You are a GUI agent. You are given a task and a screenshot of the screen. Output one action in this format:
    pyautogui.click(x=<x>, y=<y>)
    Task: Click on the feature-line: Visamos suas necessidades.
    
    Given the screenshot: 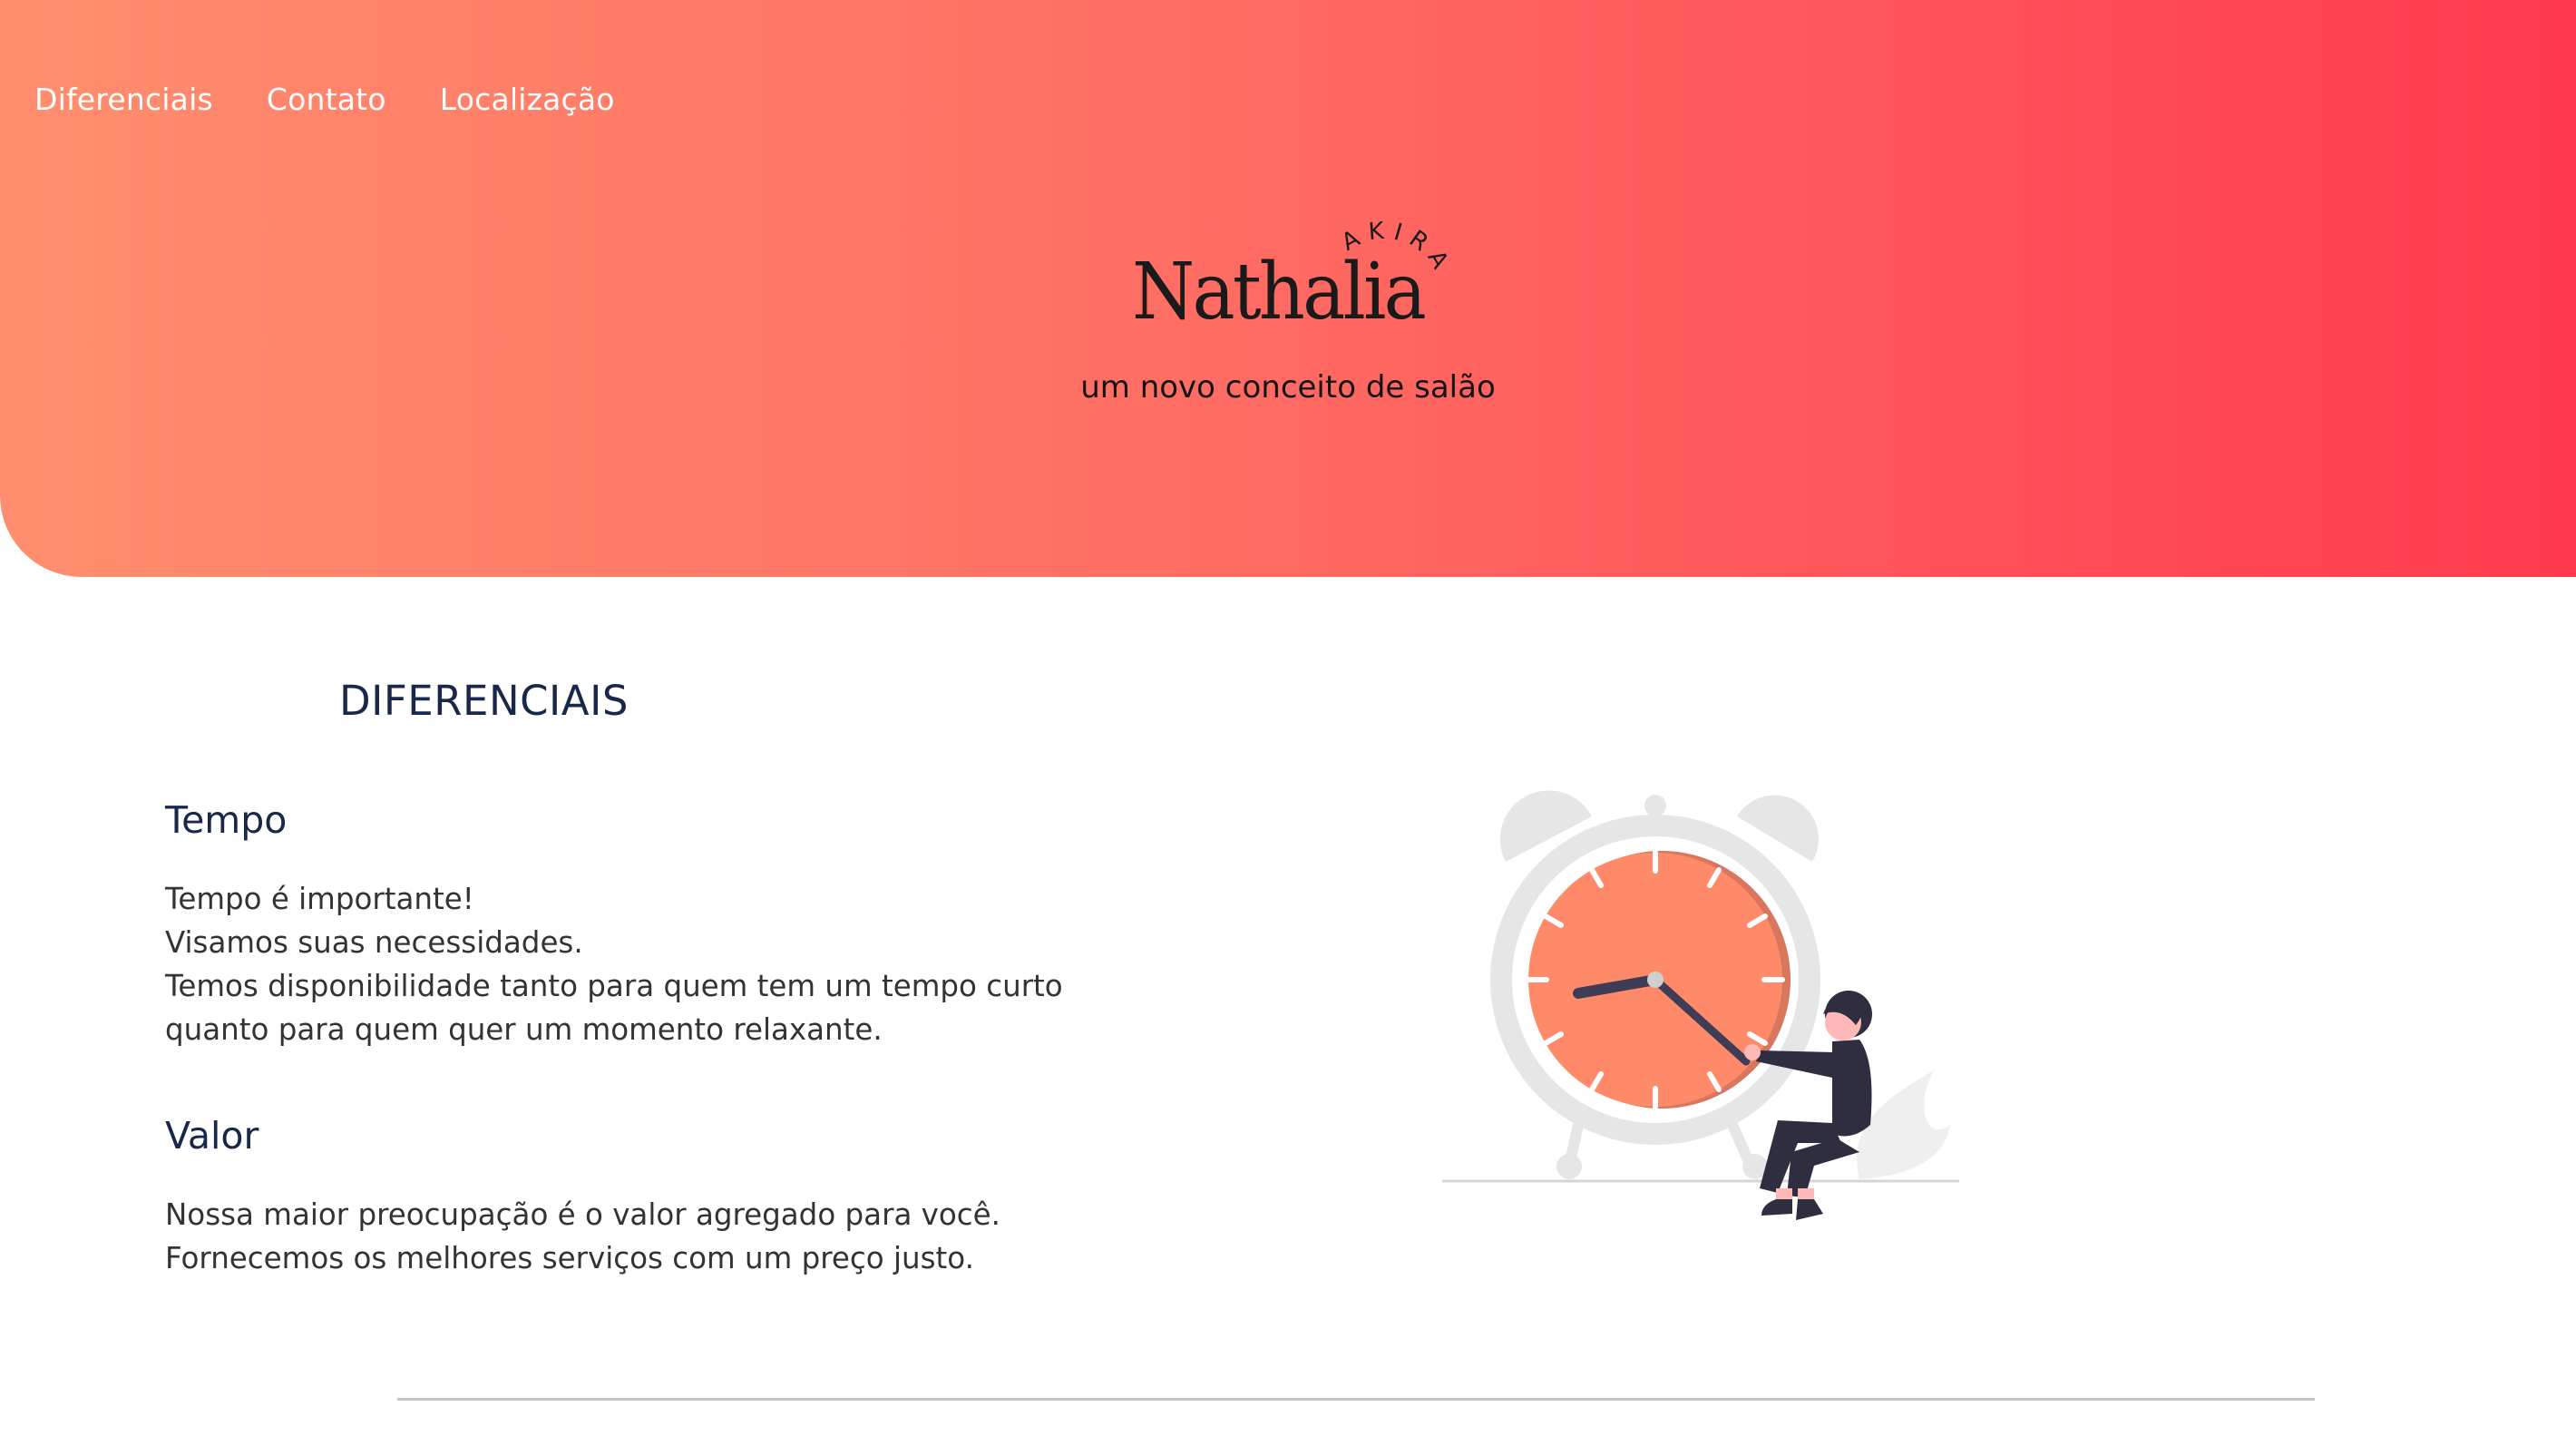 What is the action you would take?
    pyautogui.click(x=374, y=943)
    